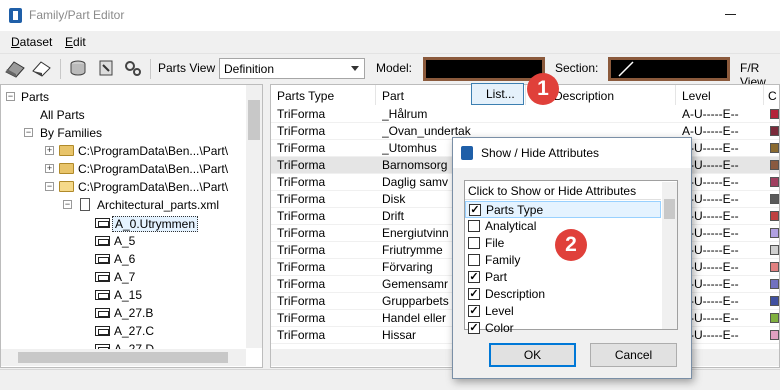 The height and width of the screenshot is (390, 780). What do you see at coordinates (633, 355) in the screenshot?
I see `cancel-button: Cancel` at bounding box center [633, 355].